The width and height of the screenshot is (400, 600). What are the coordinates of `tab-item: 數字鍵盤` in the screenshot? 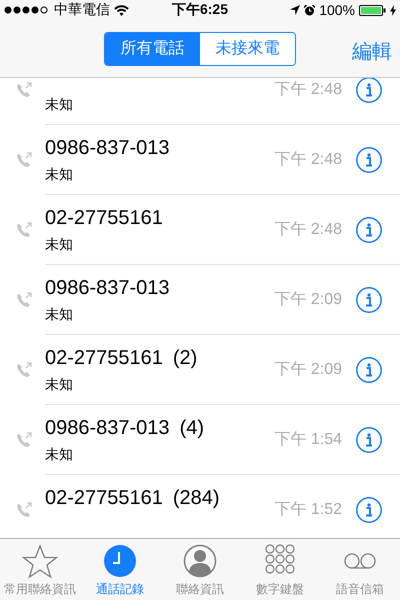 It's located at (280, 569).